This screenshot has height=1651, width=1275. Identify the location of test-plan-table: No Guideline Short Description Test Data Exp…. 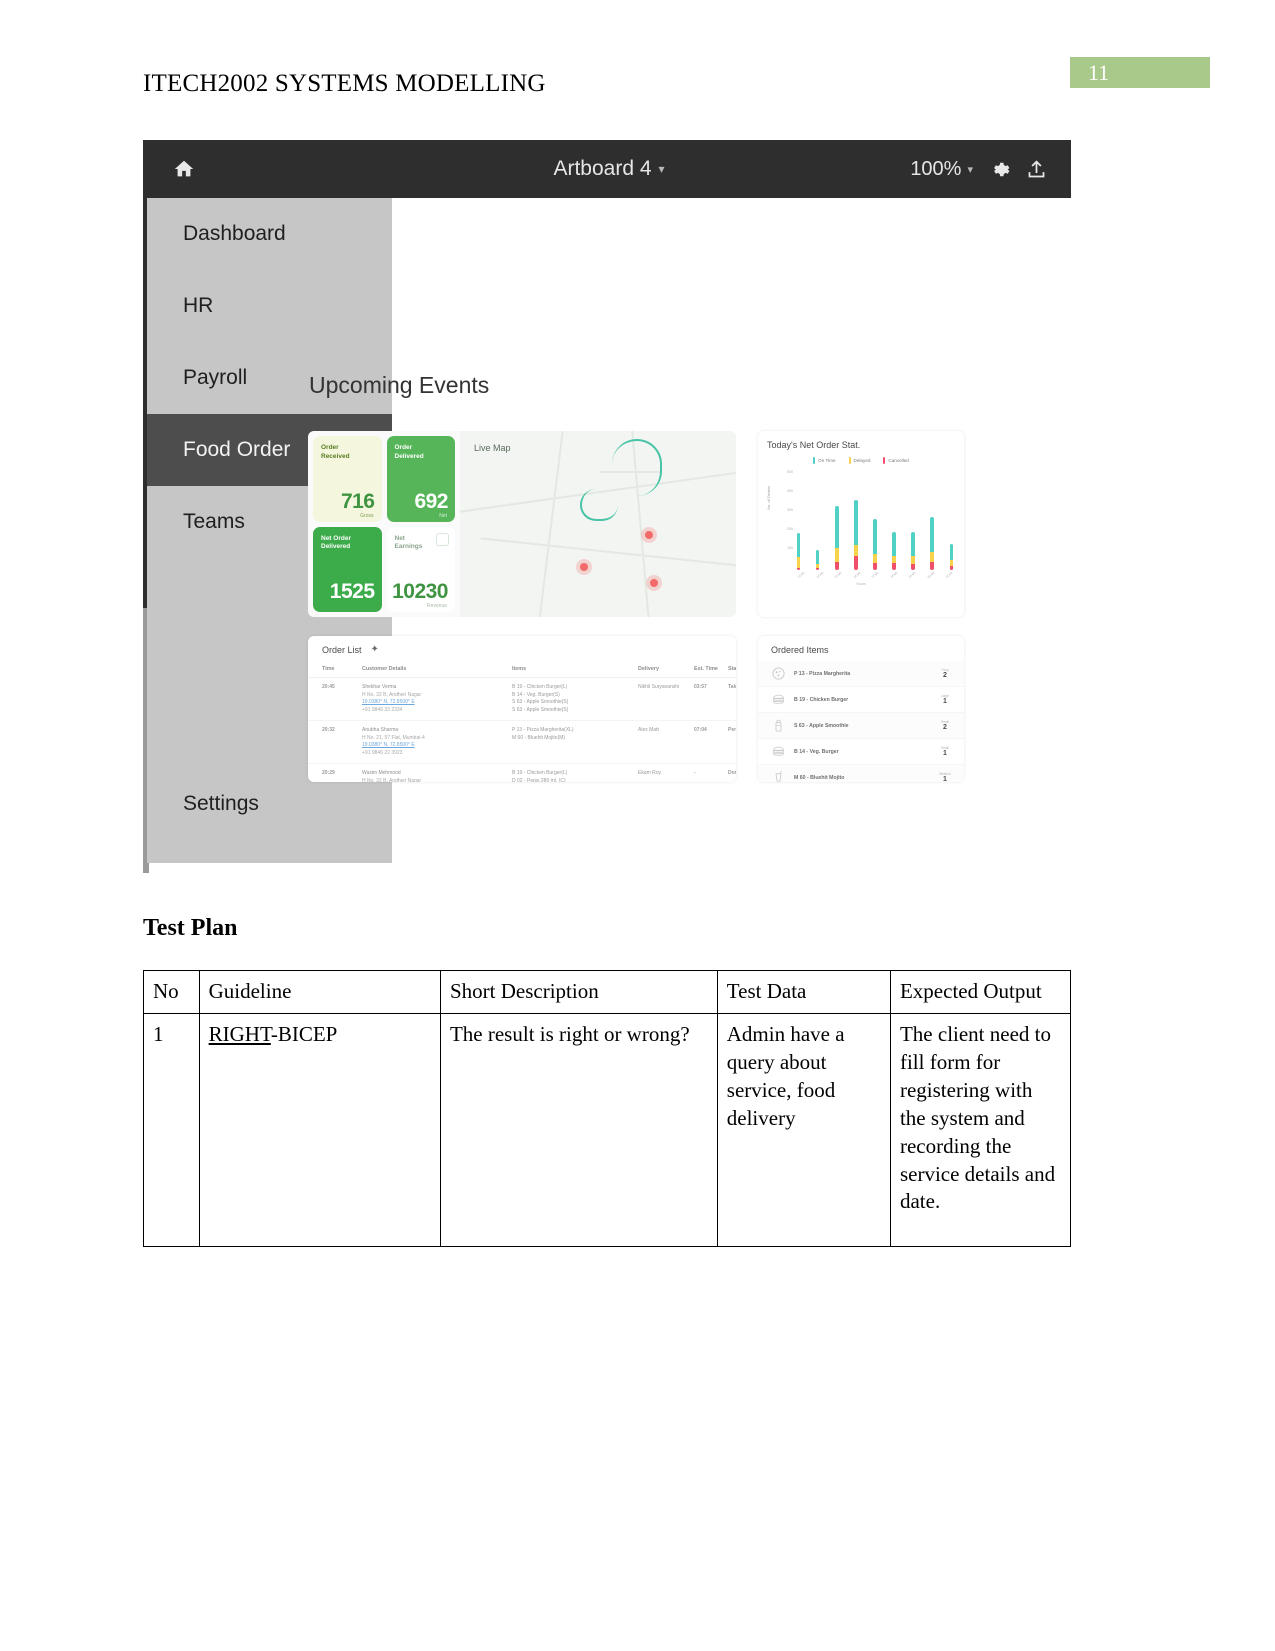
(607, 1108).